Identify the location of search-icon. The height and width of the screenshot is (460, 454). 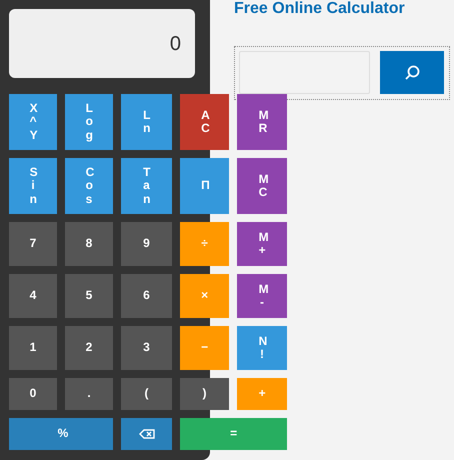
(412, 72).